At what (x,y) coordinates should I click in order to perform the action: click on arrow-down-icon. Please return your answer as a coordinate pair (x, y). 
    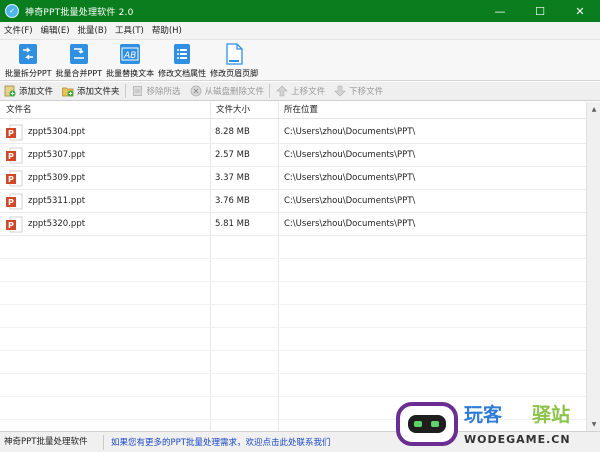
    Looking at the image, I should click on (340, 91).